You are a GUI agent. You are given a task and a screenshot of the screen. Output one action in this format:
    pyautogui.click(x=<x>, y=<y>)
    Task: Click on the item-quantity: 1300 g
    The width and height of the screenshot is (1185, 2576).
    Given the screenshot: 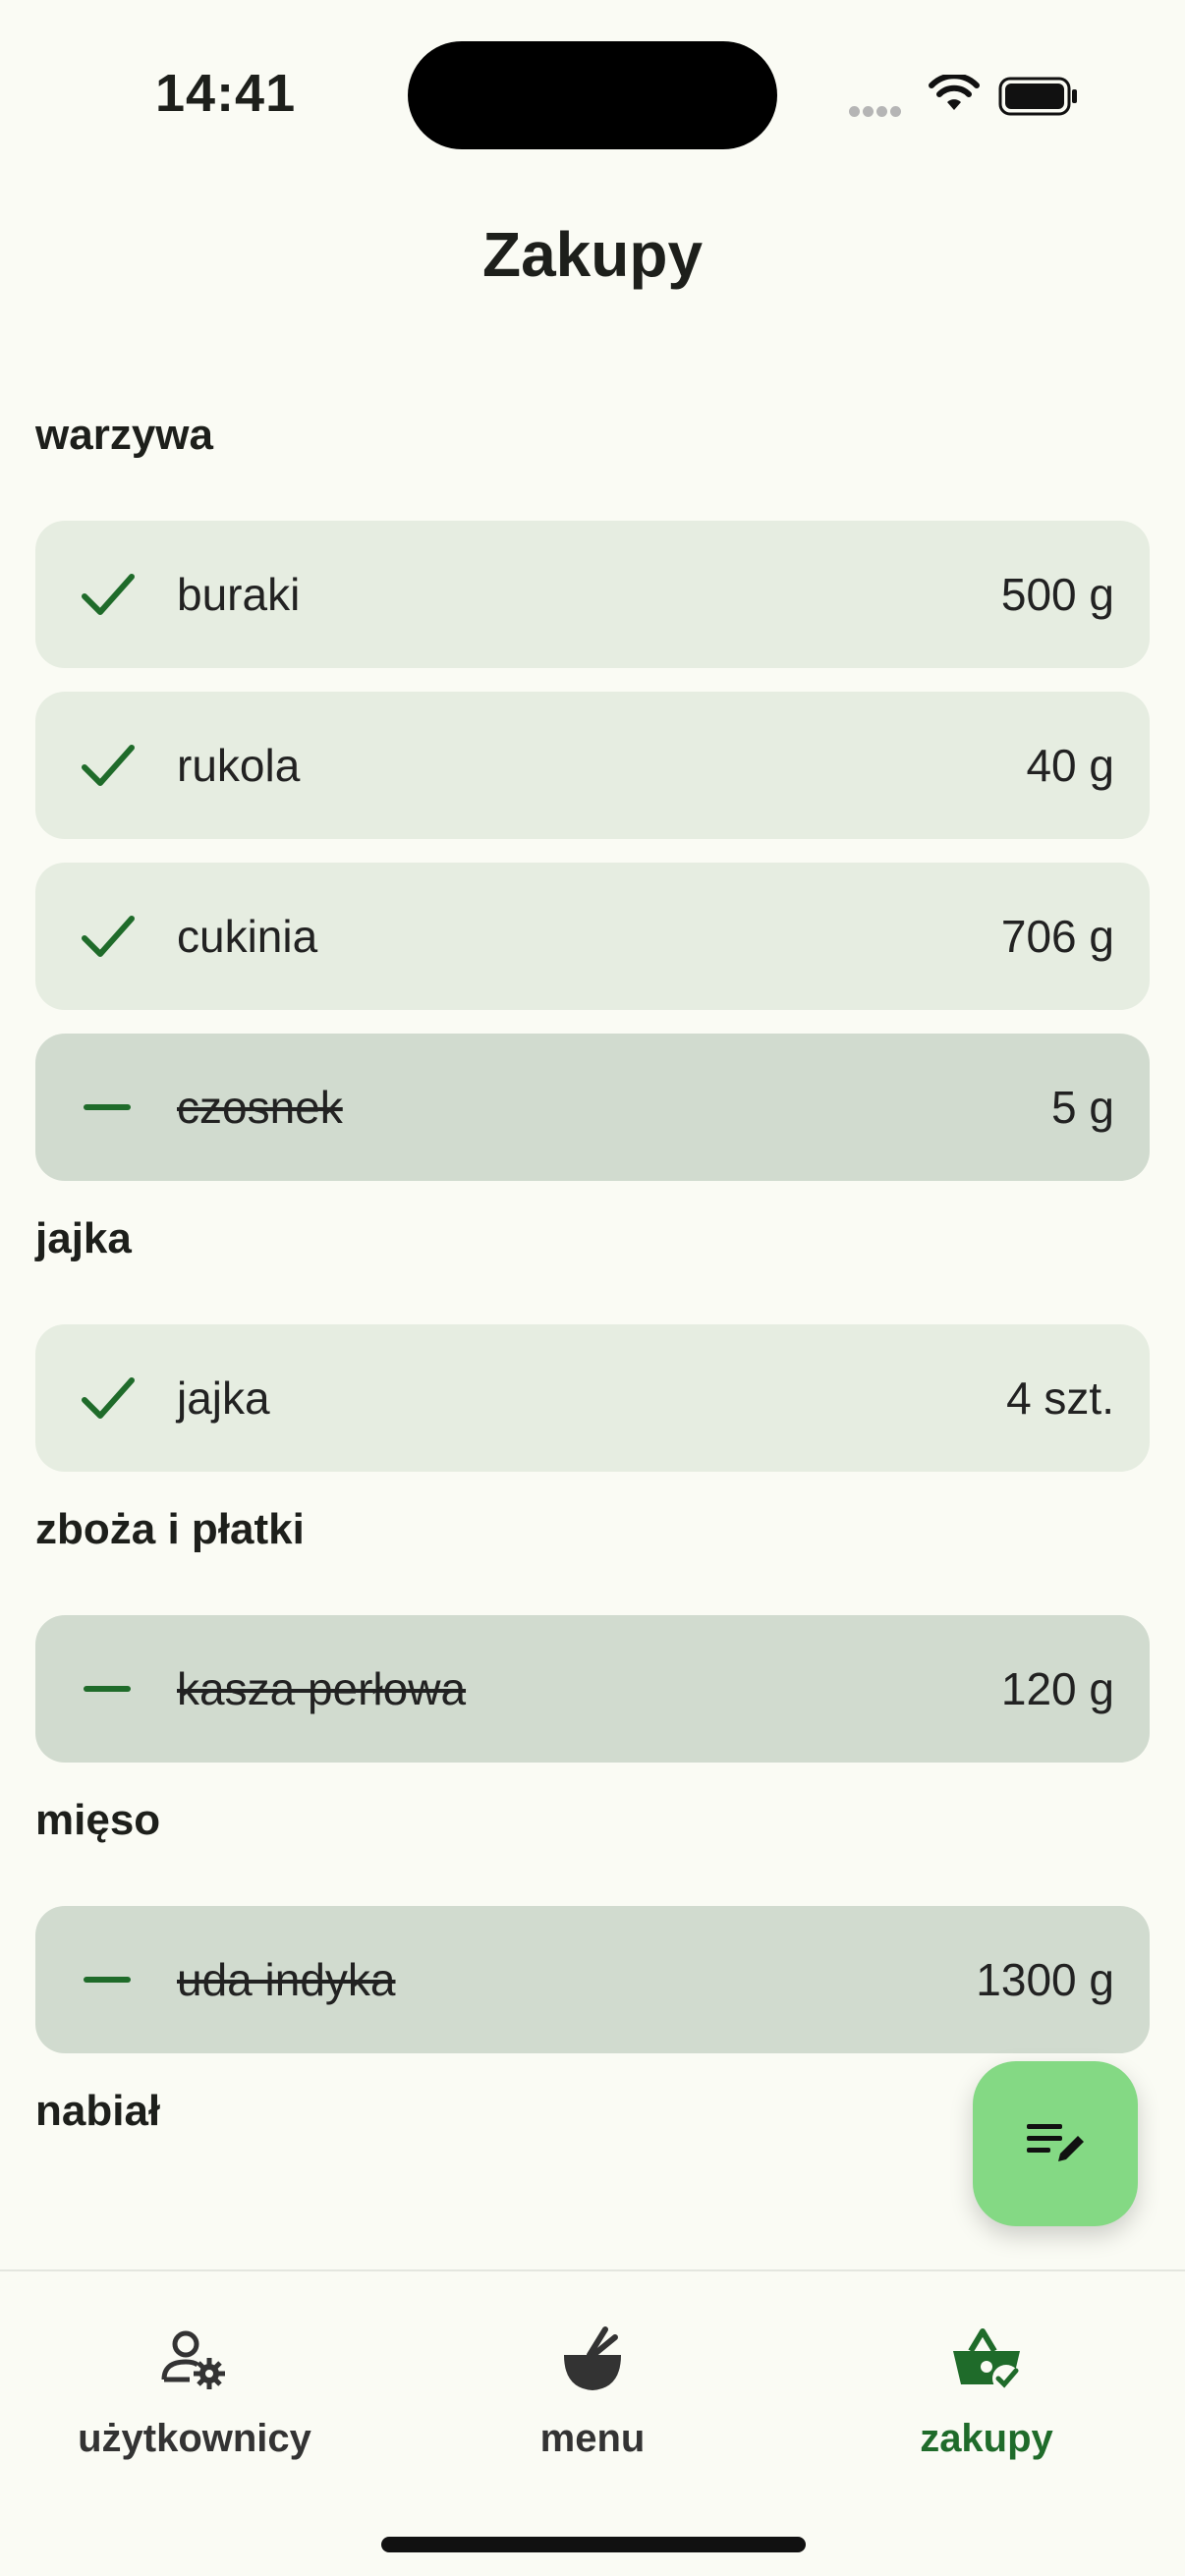 What is the action you would take?
    pyautogui.click(x=1045, y=1979)
    